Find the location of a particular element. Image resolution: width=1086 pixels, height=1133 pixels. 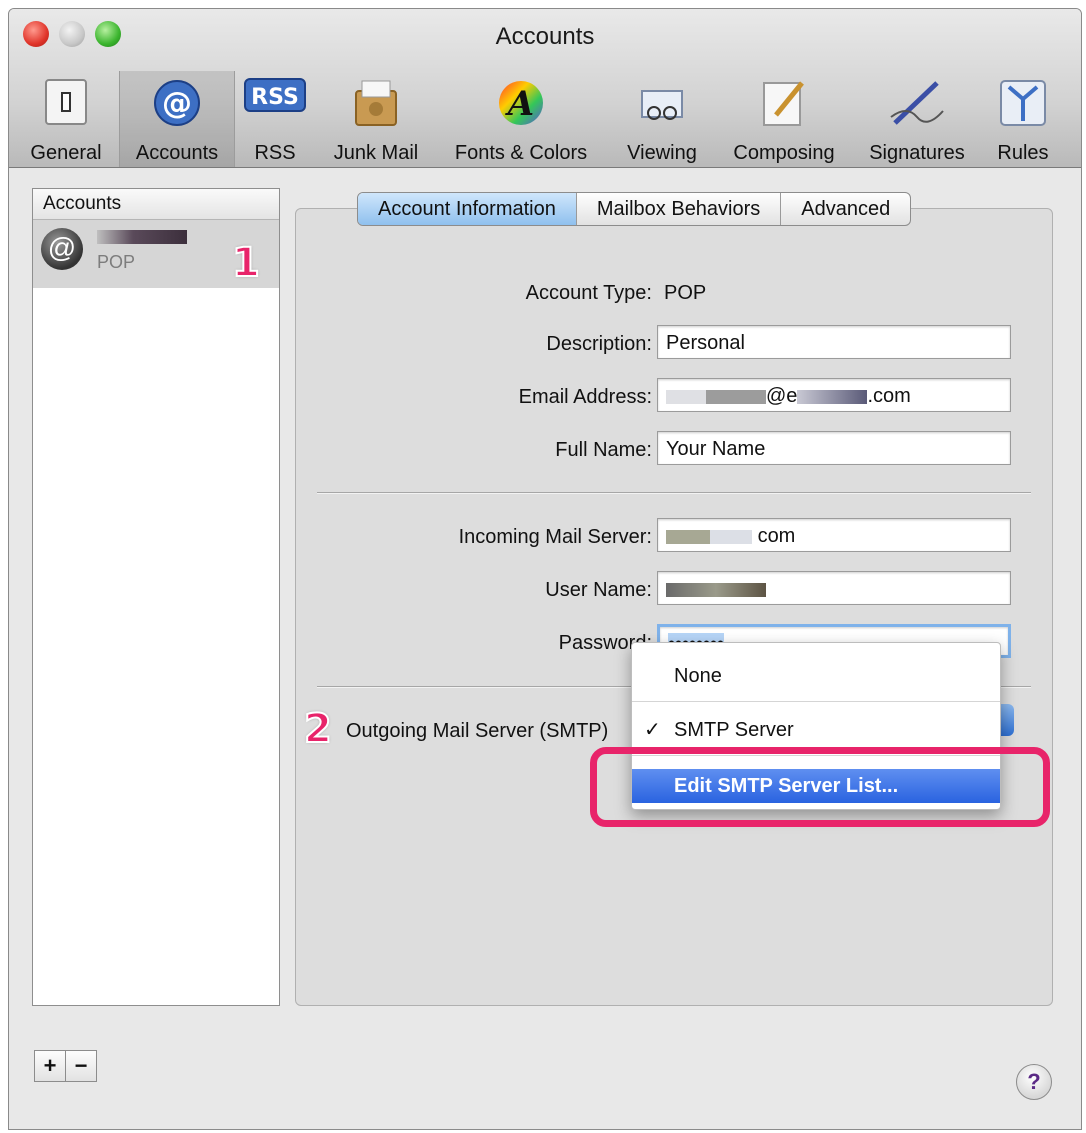

account-type-label: Account Type: is located at coordinates (588, 293).